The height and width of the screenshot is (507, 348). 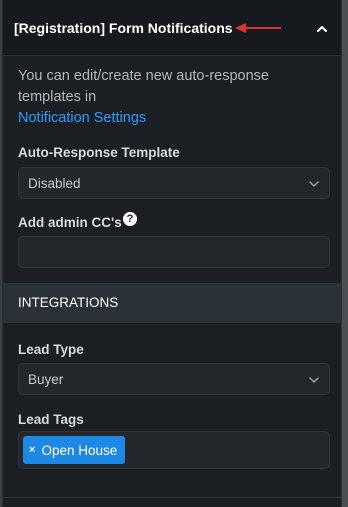 What do you see at coordinates (174, 183) in the screenshot?
I see `auto-response-select: Disabled` at bounding box center [174, 183].